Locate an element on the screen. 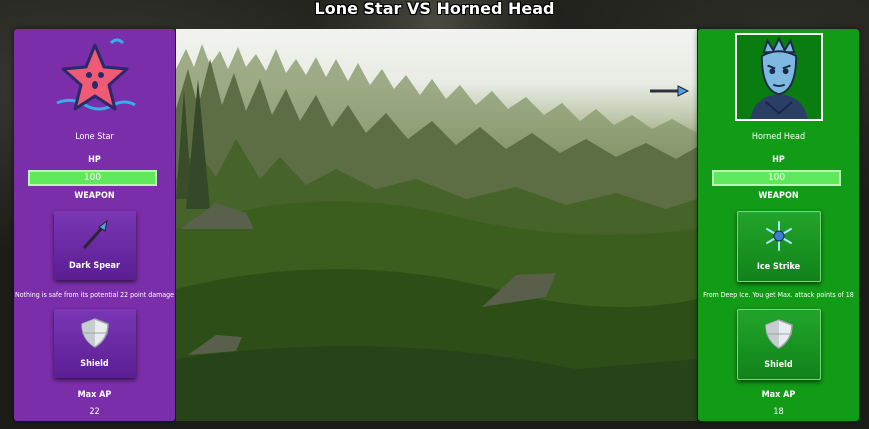  shield-card-right: Shield is located at coordinates (778, 344).